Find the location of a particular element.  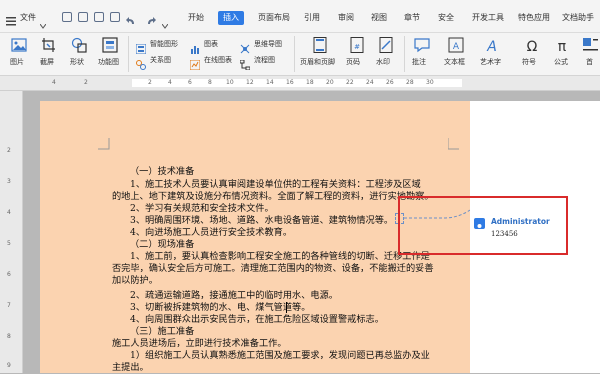

text-box-icon: A is located at coordinates (456, 47).